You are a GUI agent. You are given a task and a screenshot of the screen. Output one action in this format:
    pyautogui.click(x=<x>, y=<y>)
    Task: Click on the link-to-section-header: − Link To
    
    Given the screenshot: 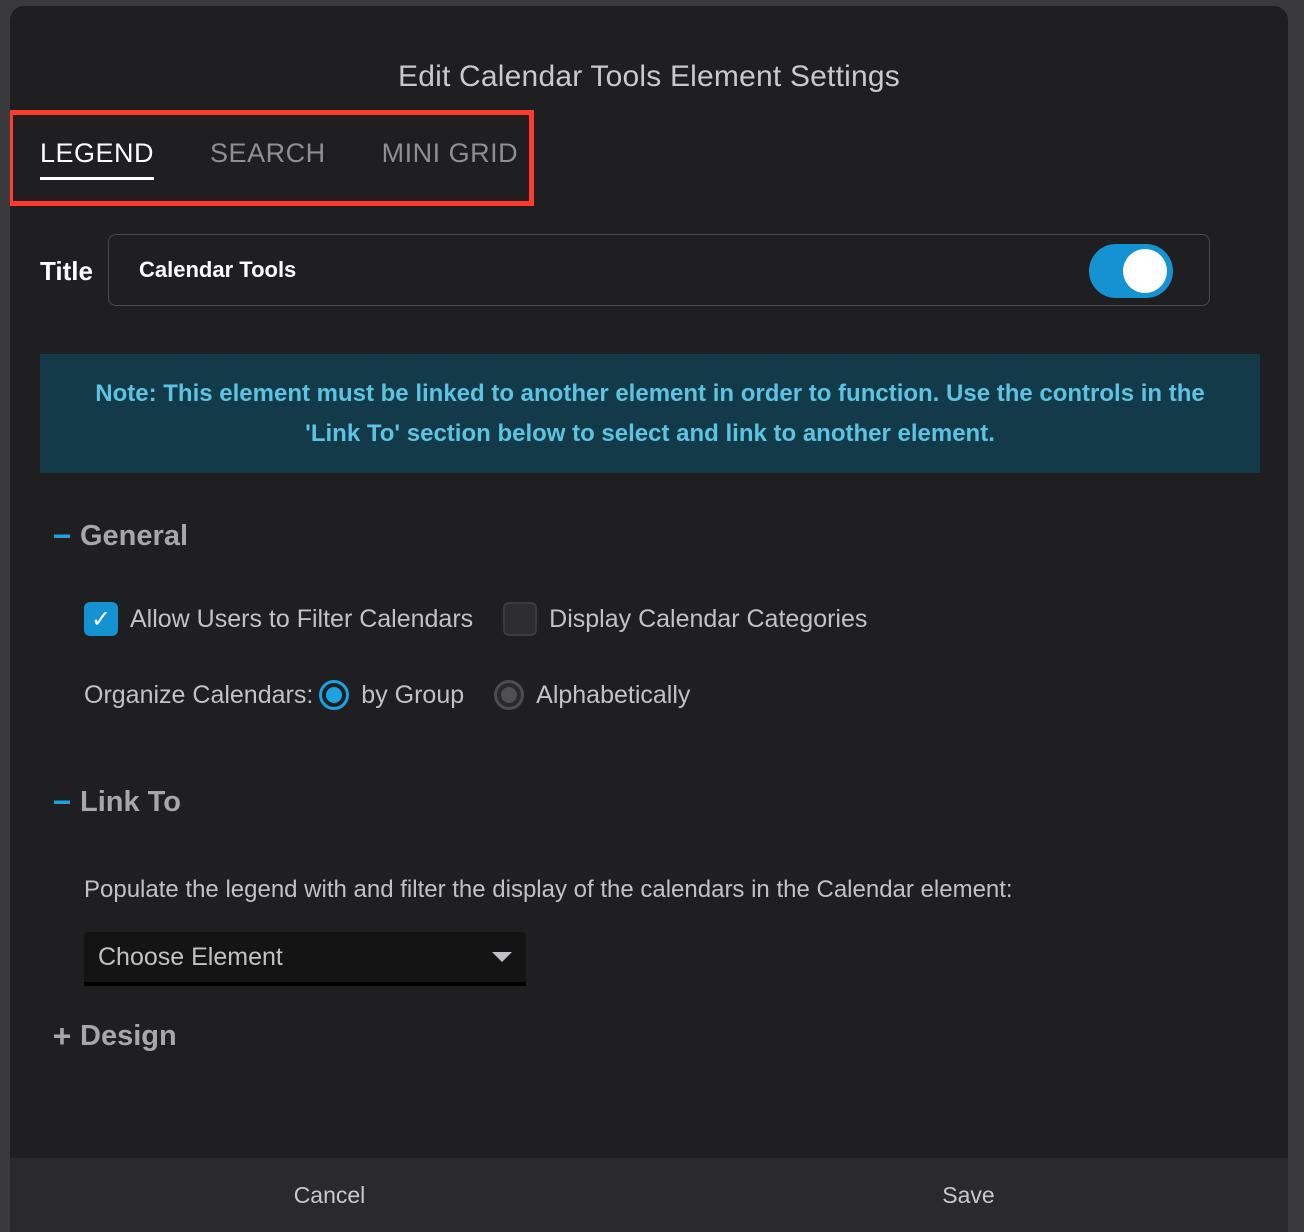 What is the action you would take?
    pyautogui.click(x=115, y=802)
    